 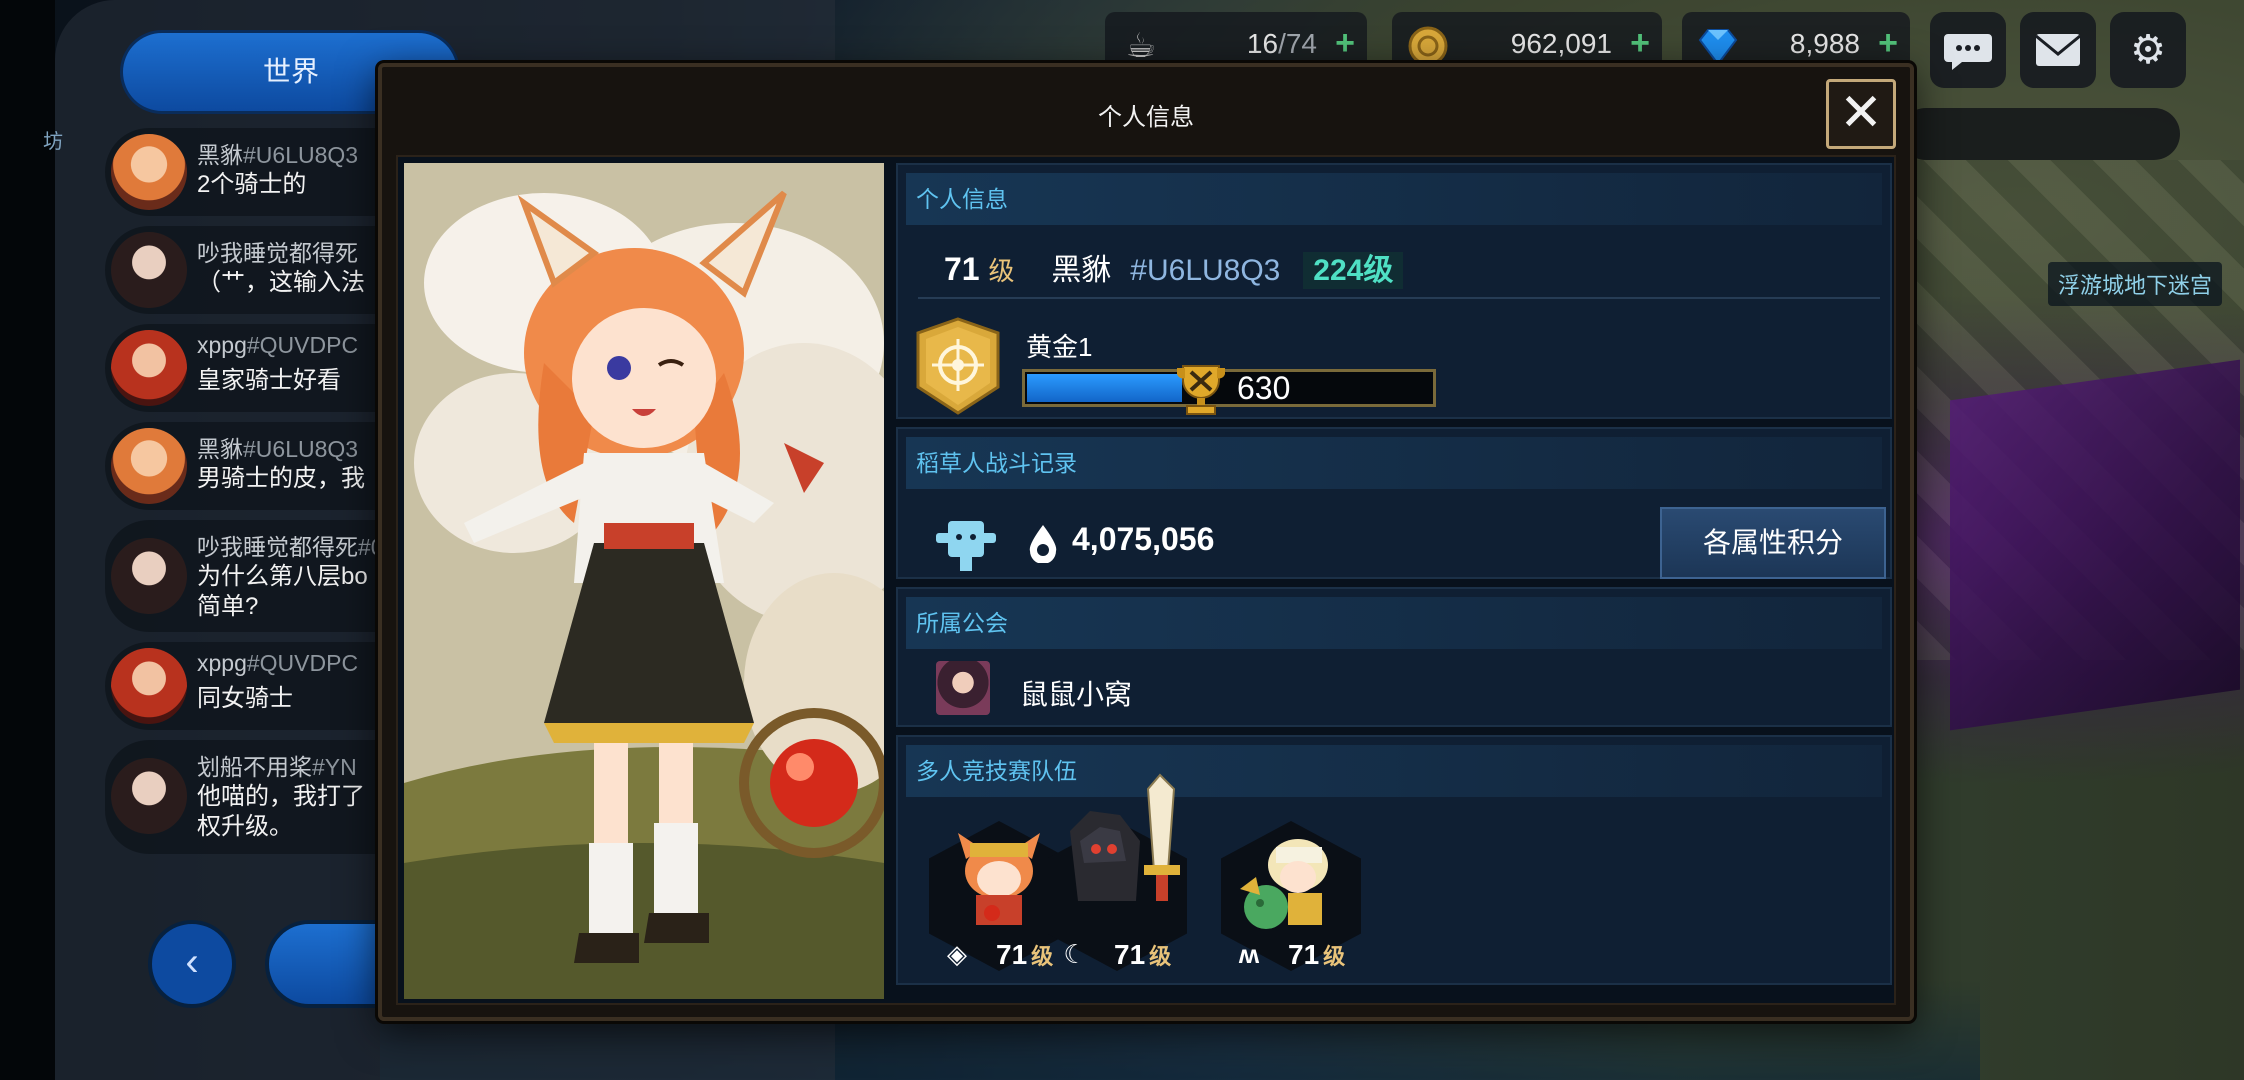 I want to click on player-name: 黑貅, so click(x=1081, y=270).